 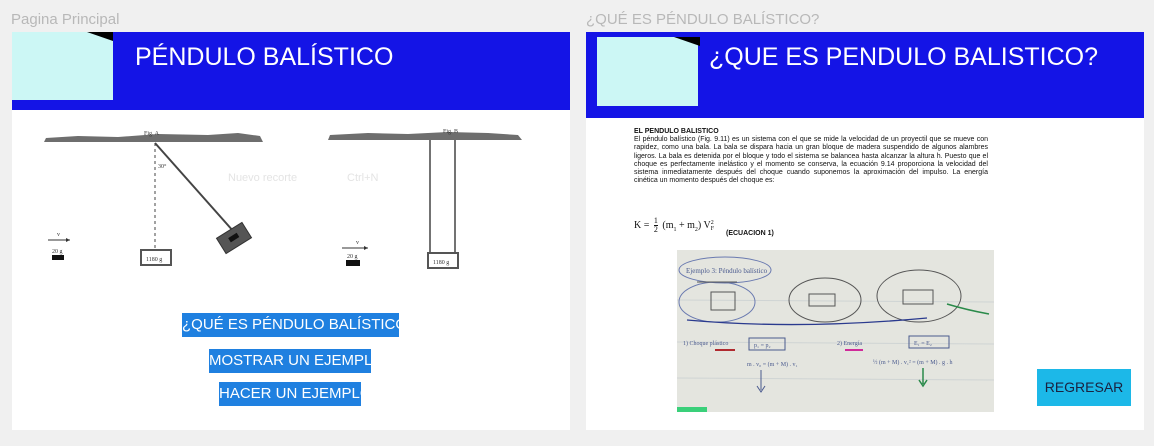 What do you see at coordinates (154, 260) in the screenshot?
I see `block-a-mass: 1180 g` at bounding box center [154, 260].